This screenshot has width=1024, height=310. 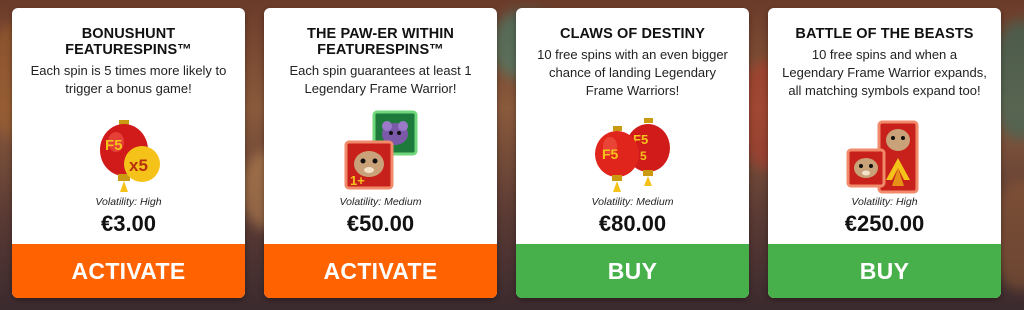 What do you see at coordinates (632, 223) in the screenshot?
I see `price-label: €80.00` at bounding box center [632, 223].